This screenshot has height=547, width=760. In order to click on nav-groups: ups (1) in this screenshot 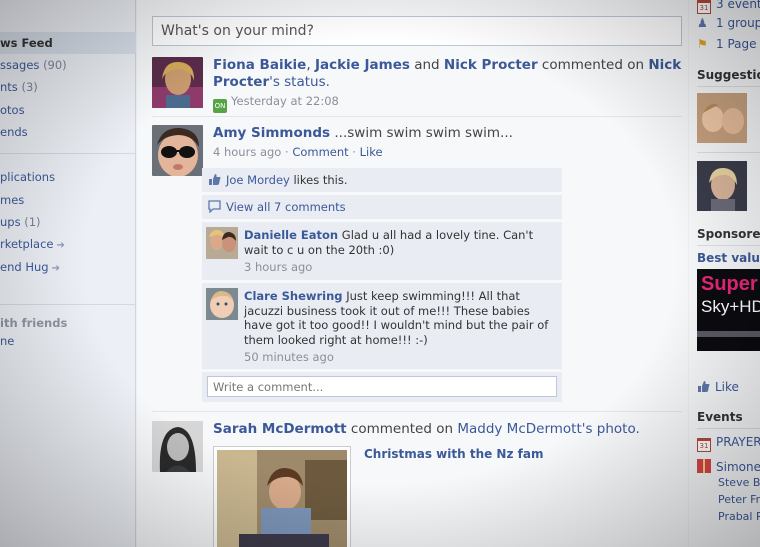, I will do `click(68, 222)`.